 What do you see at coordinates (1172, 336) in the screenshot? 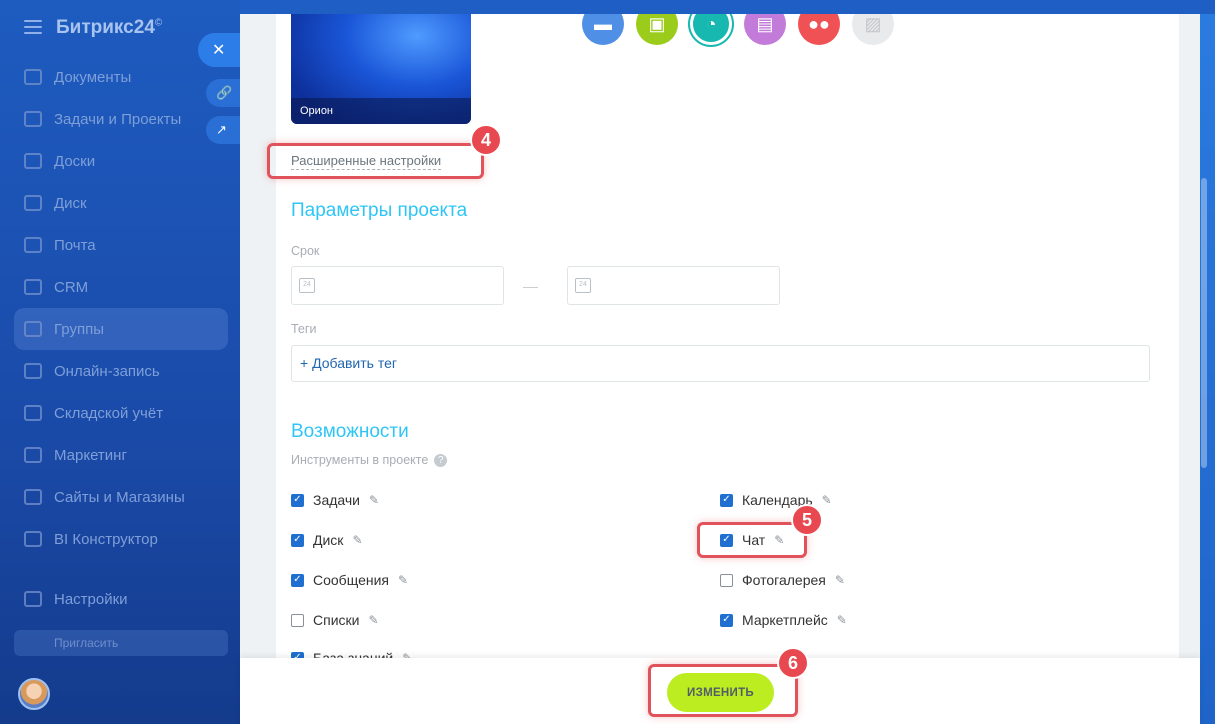
I see `card-right-edge` at bounding box center [1172, 336].